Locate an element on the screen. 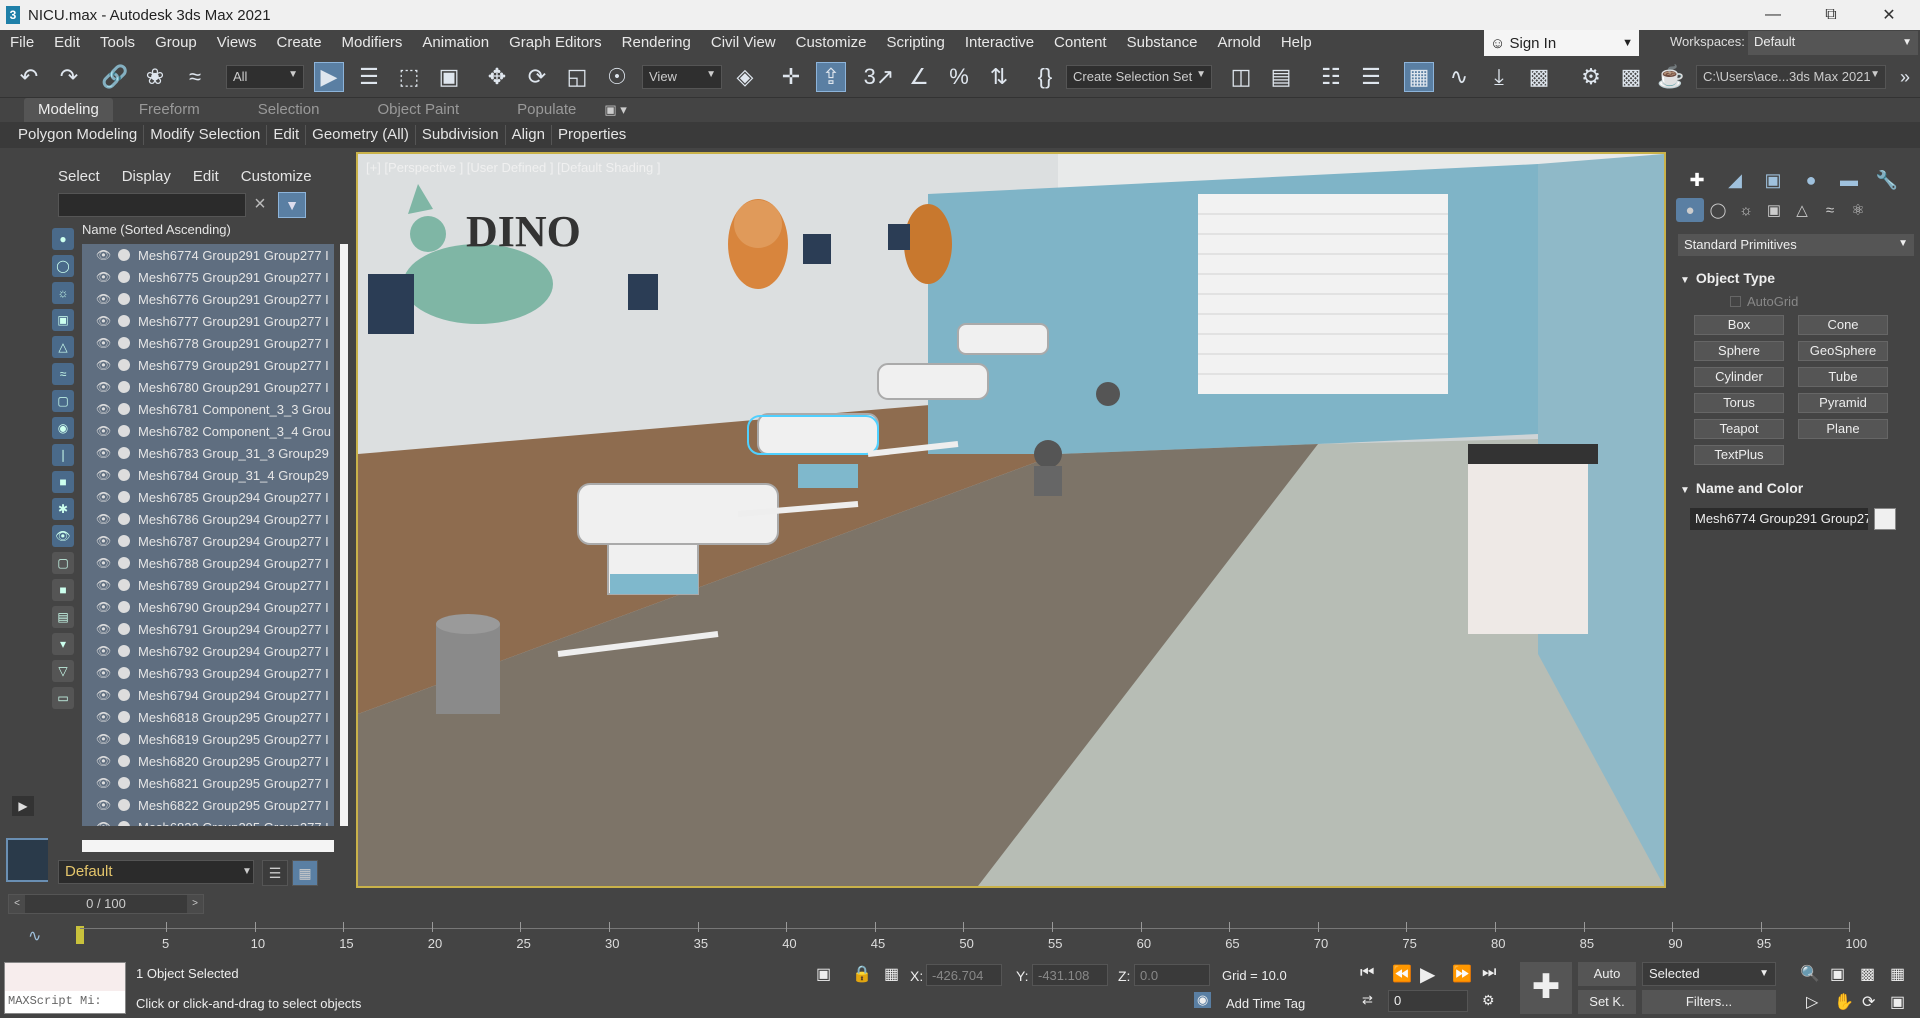 This screenshot has height=1018, width=1920. unlink-icon: ❀ is located at coordinates (155, 77).